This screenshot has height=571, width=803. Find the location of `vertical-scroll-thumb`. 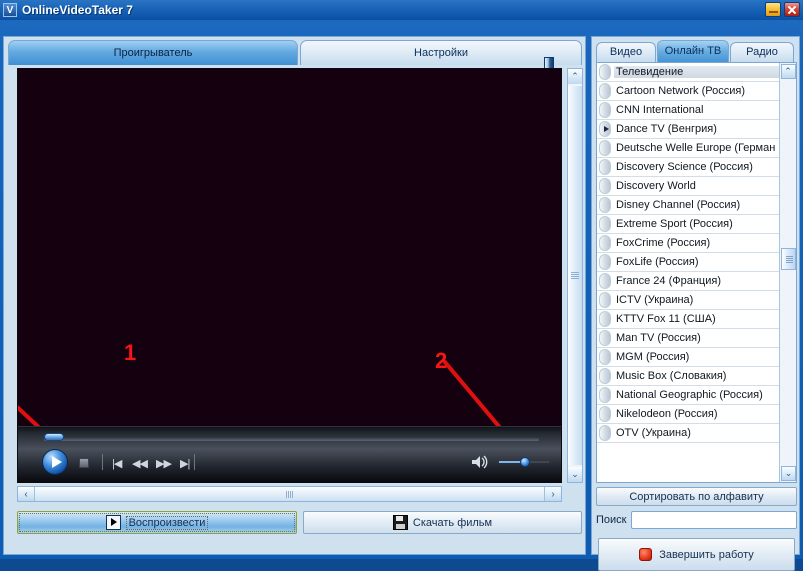

vertical-scroll-thumb is located at coordinates (575, 275).